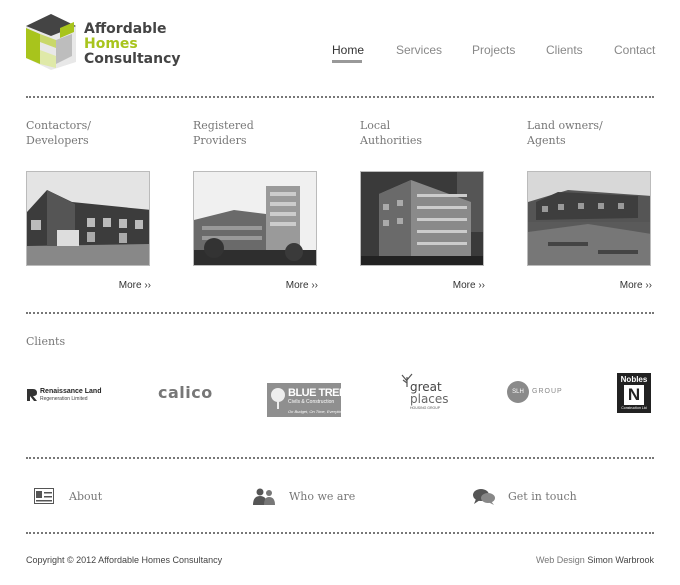 The image size is (680, 585). What do you see at coordinates (542, 496) in the screenshot?
I see `footer-link-label: Get in touch` at bounding box center [542, 496].